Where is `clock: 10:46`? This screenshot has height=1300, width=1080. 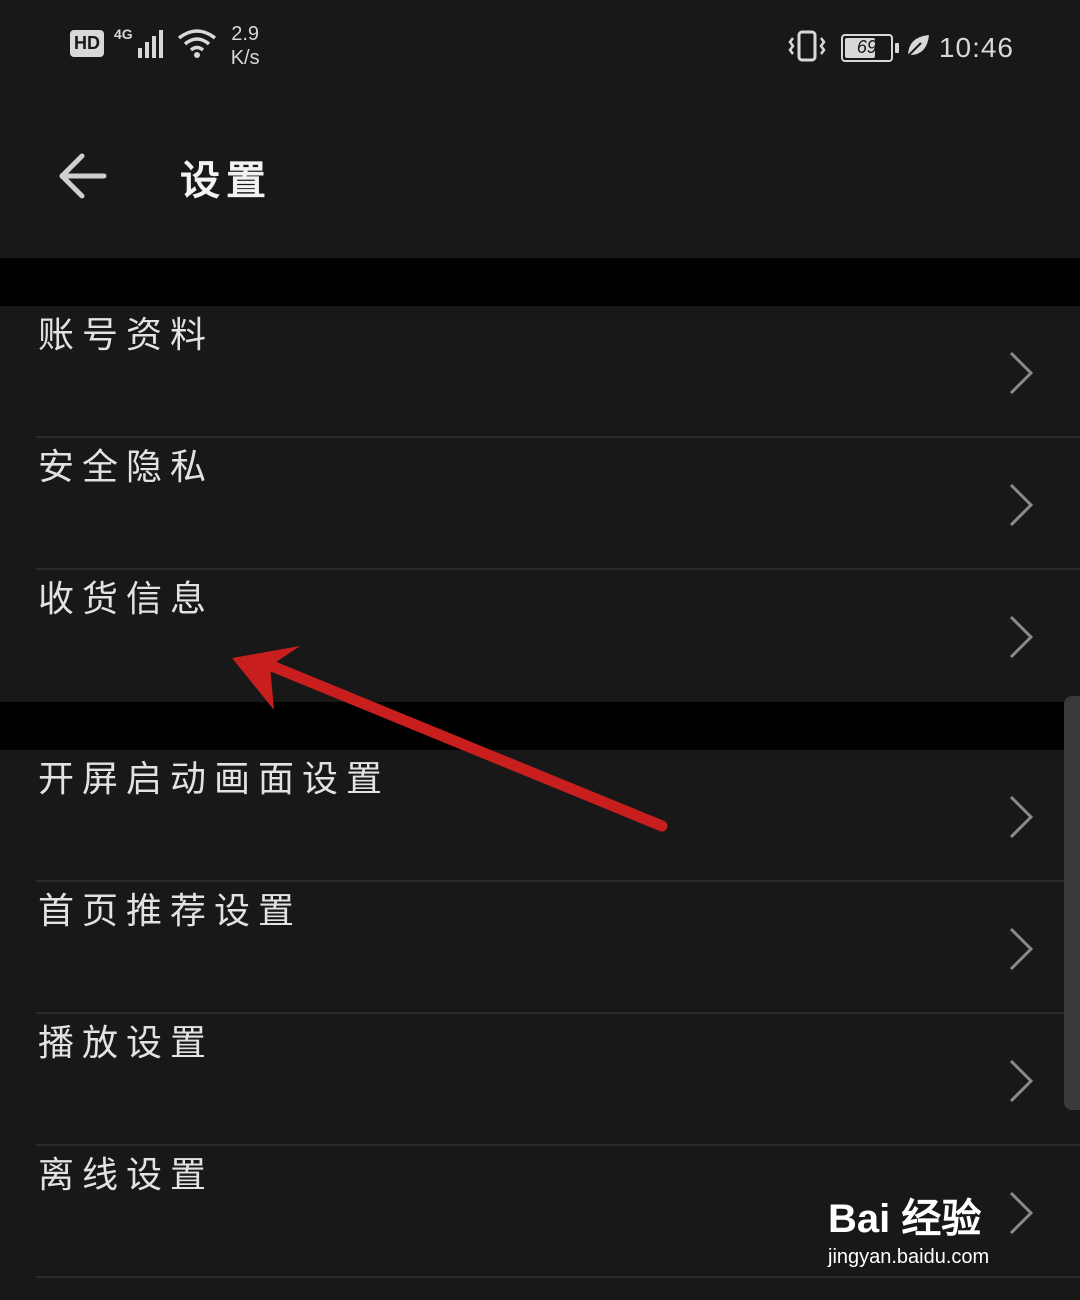
clock: 10:46 is located at coordinates (976, 47).